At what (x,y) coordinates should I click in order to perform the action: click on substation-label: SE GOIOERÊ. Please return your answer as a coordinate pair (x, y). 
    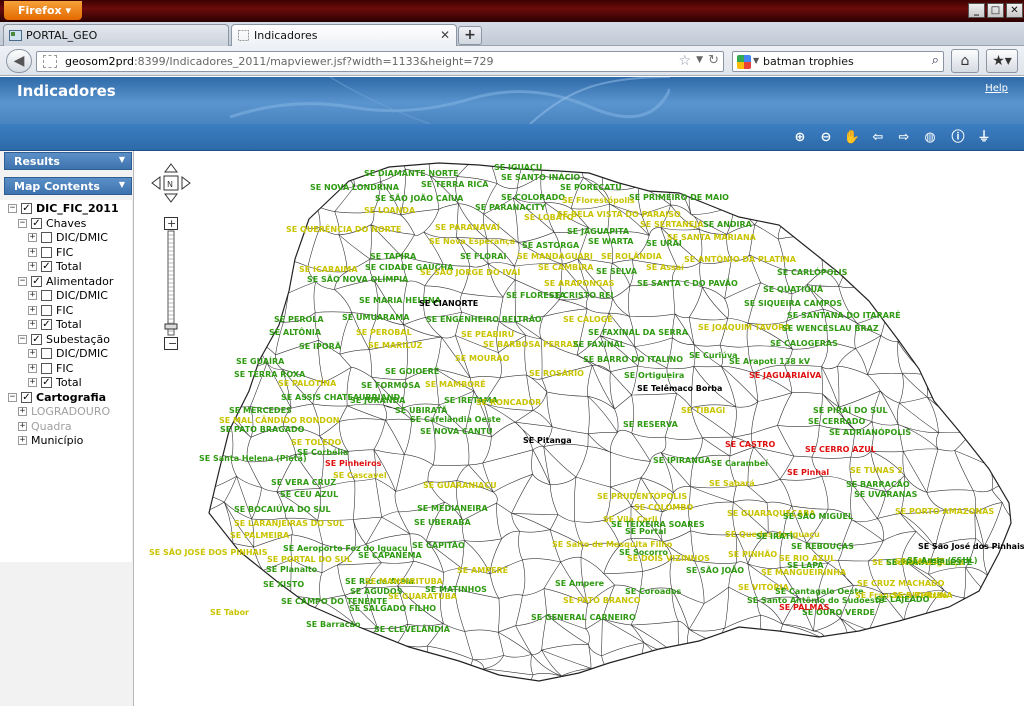
    Looking at the image, I should click on (412, 371).